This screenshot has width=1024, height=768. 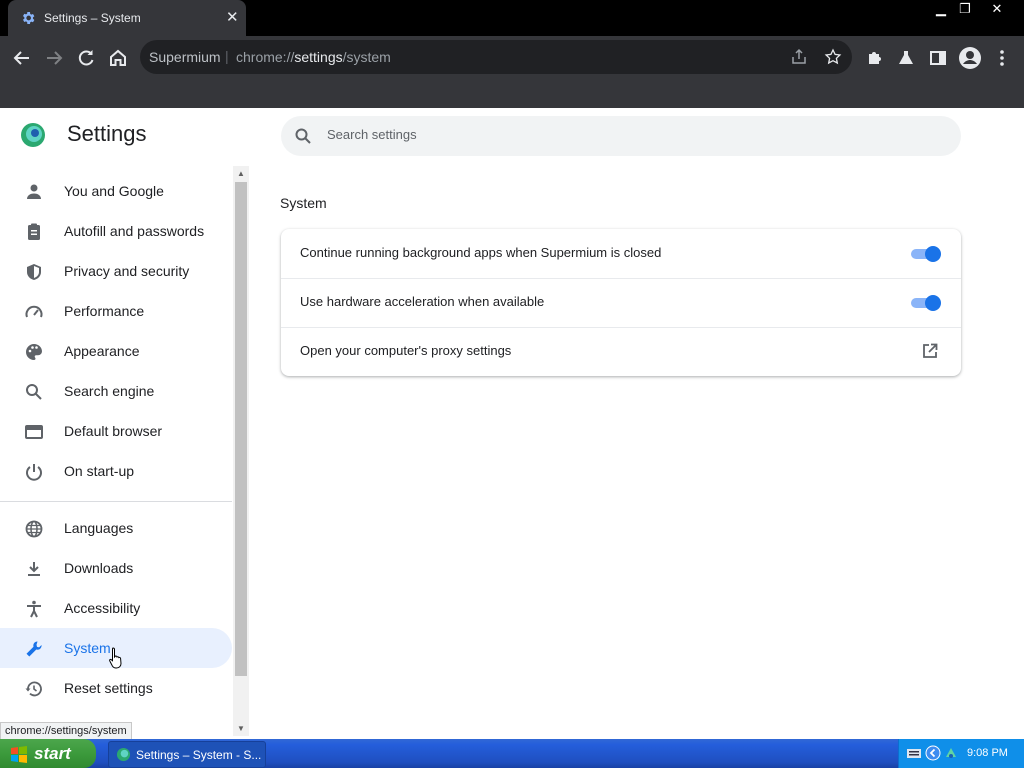 I want to click on setting-label: Use hardware acceleration when available, so click(x=422, y=301).